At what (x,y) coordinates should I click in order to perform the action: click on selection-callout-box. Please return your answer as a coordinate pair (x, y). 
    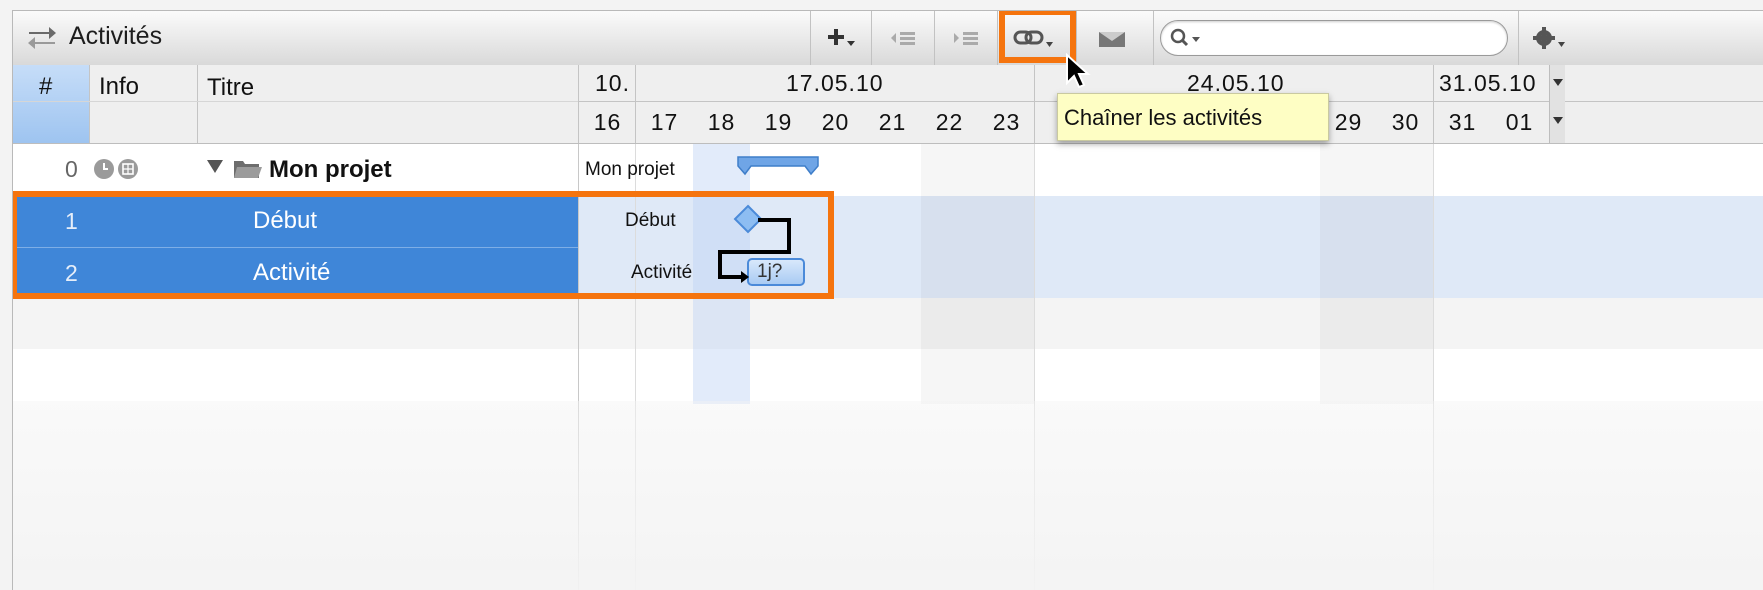
    Looking at the image, I should click on (423, 245).